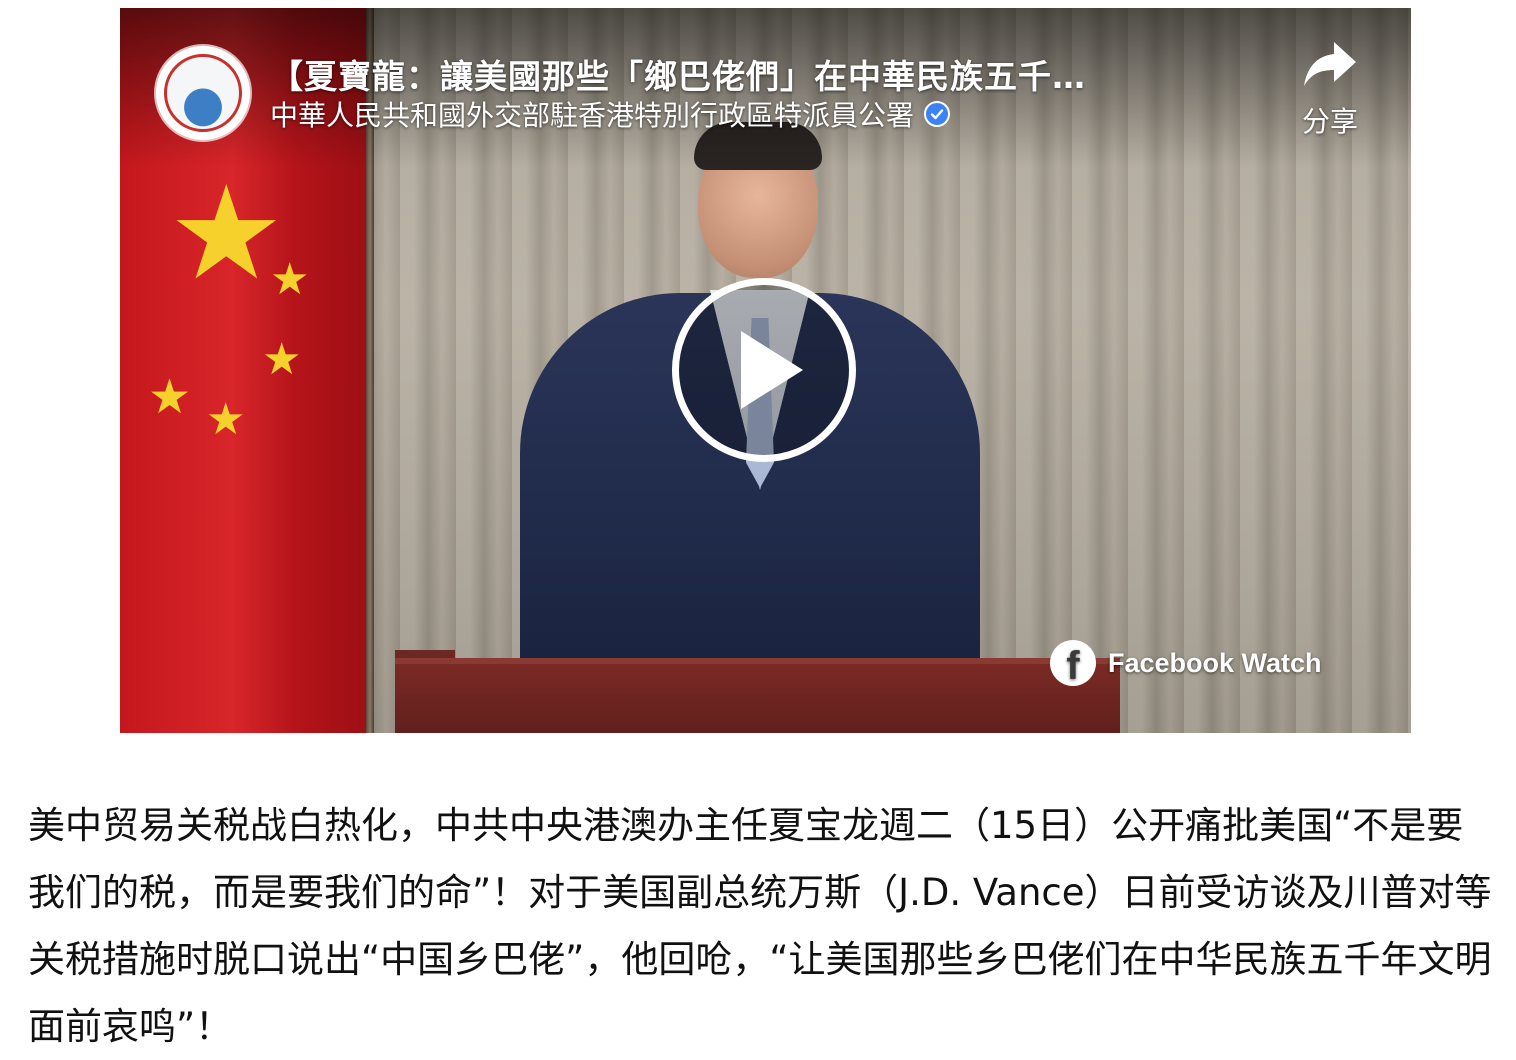  What do you see at coordinates (1215, 662) in the screenshot?
I see `watermark-label: Facebook Watch` at bounding box center [1215, 662].